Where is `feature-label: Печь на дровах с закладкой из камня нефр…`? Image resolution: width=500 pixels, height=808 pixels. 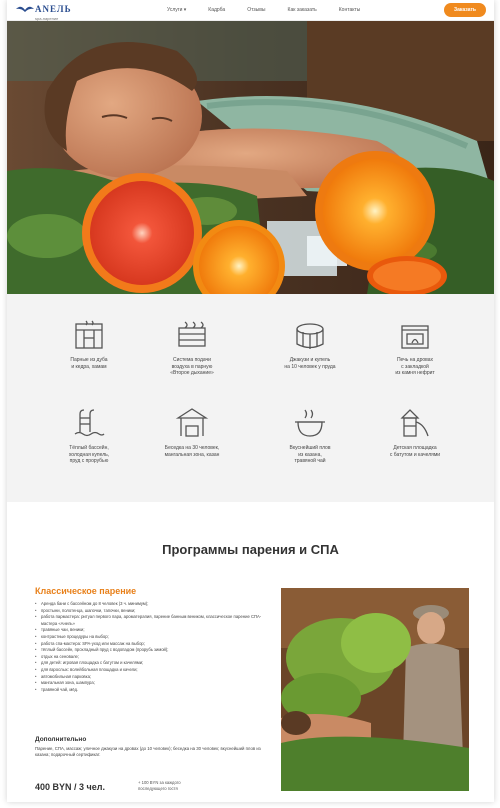 feature-label: Печь на дровах с закладкой из камня нефр… is located at coordinates (415, 366).